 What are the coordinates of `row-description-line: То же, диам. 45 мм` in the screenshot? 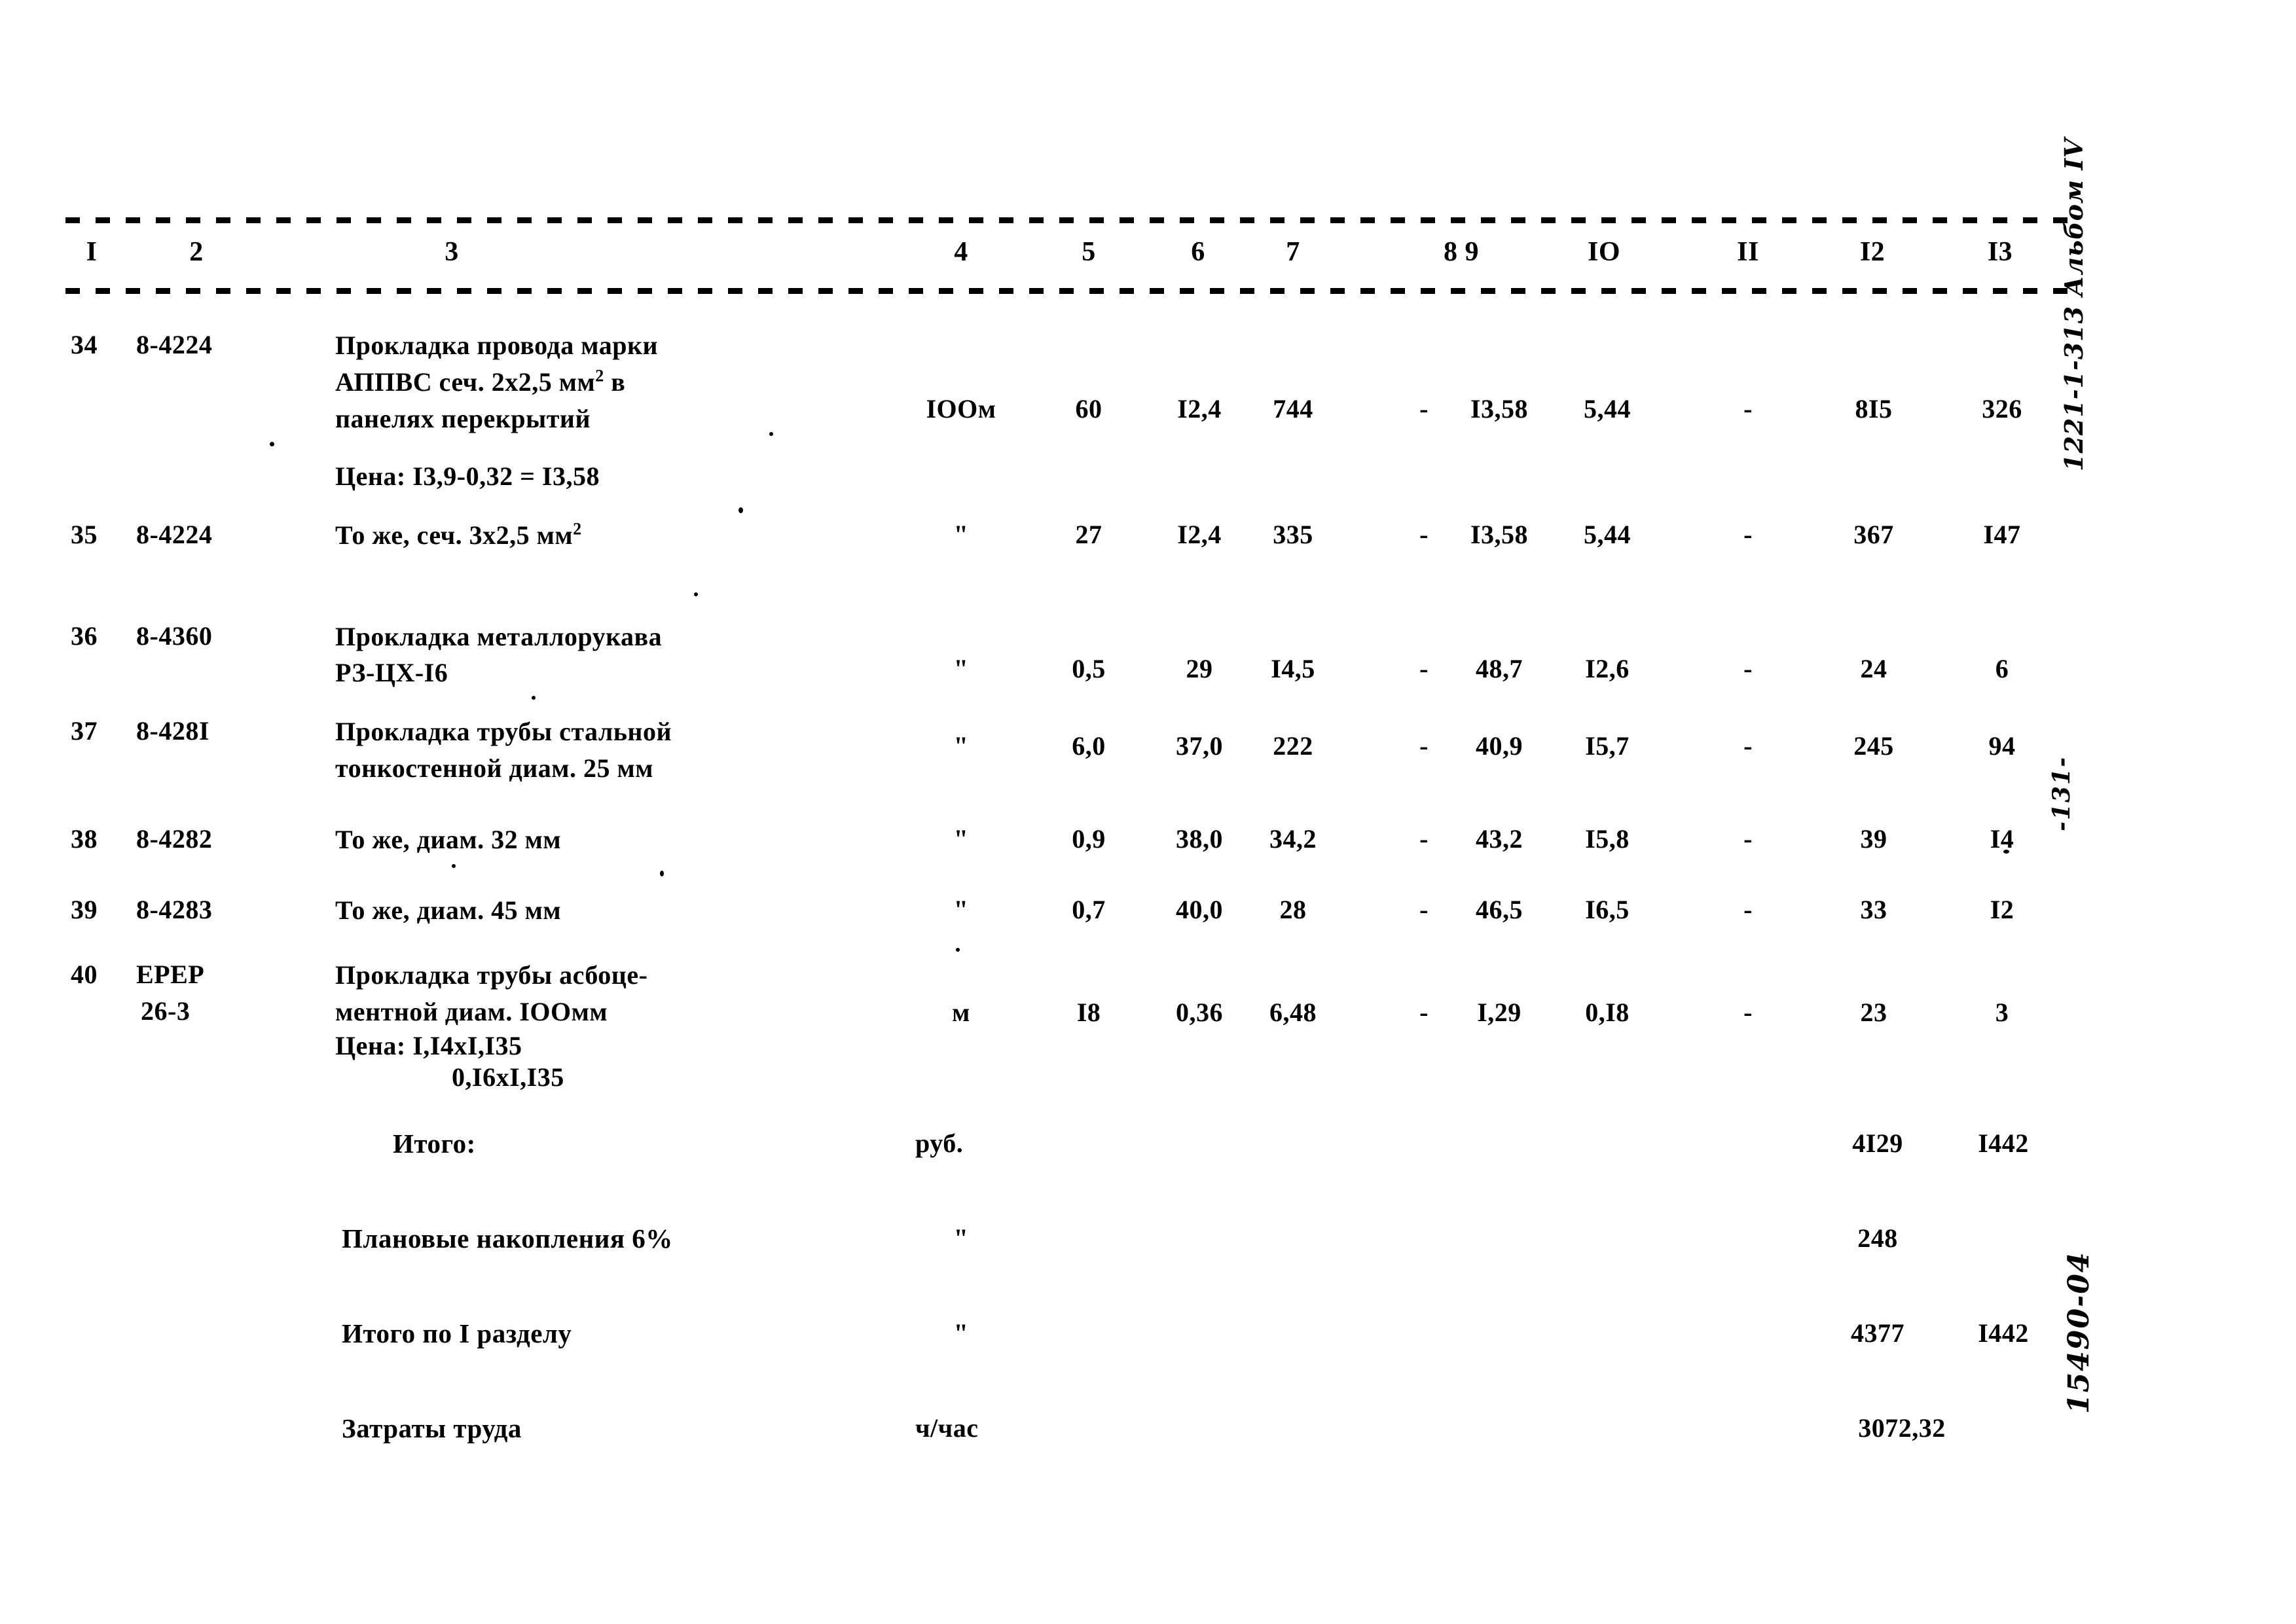 It's located at (448, 910).